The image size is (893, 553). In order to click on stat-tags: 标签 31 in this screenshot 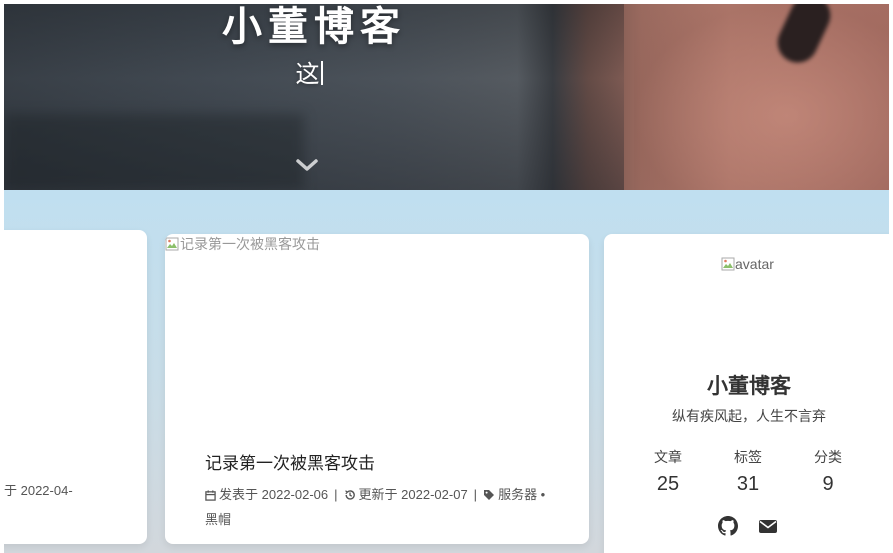, I will do `click(748, 471)`.